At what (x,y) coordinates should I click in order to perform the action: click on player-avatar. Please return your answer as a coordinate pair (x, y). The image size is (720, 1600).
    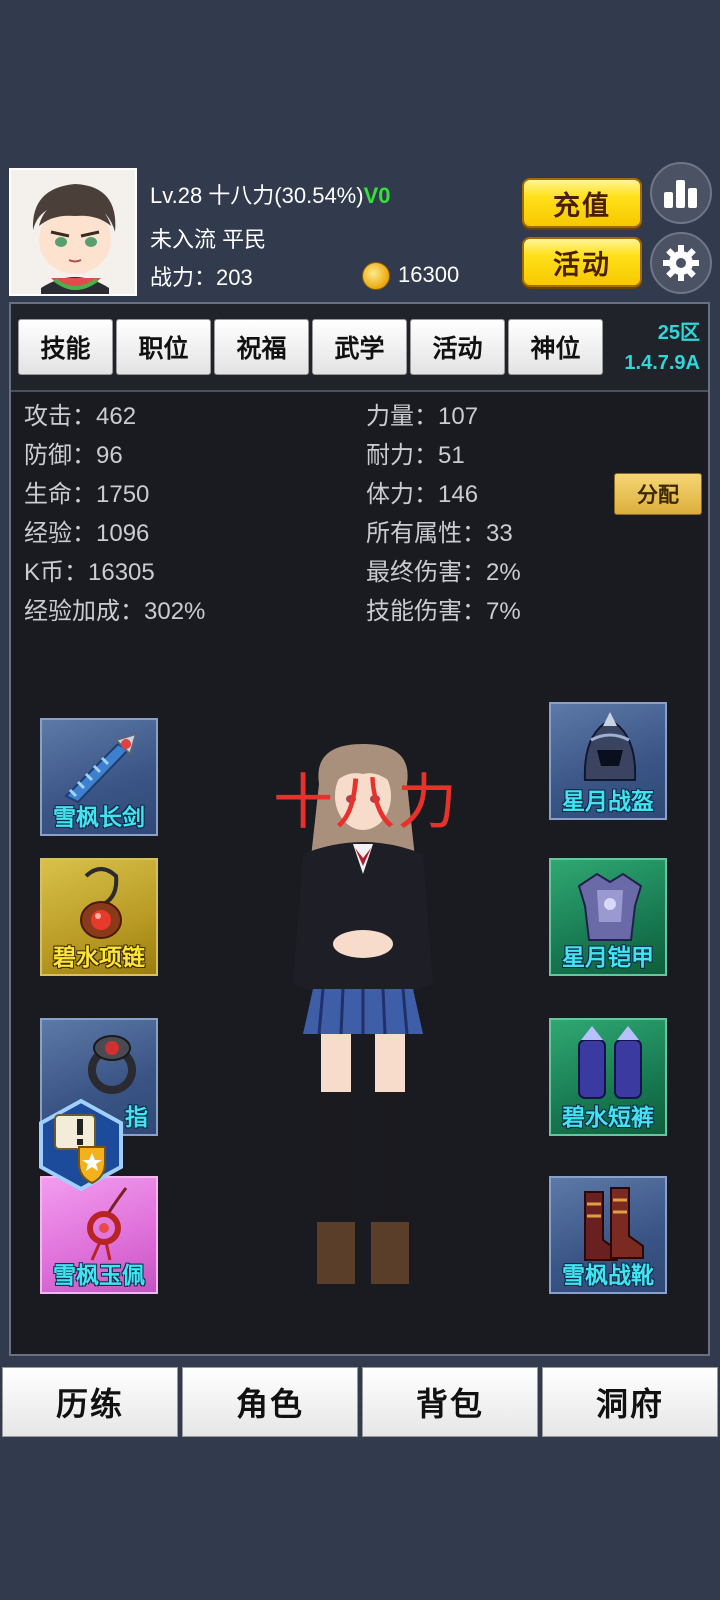
    Looking at the image, I should click on (73, 232).